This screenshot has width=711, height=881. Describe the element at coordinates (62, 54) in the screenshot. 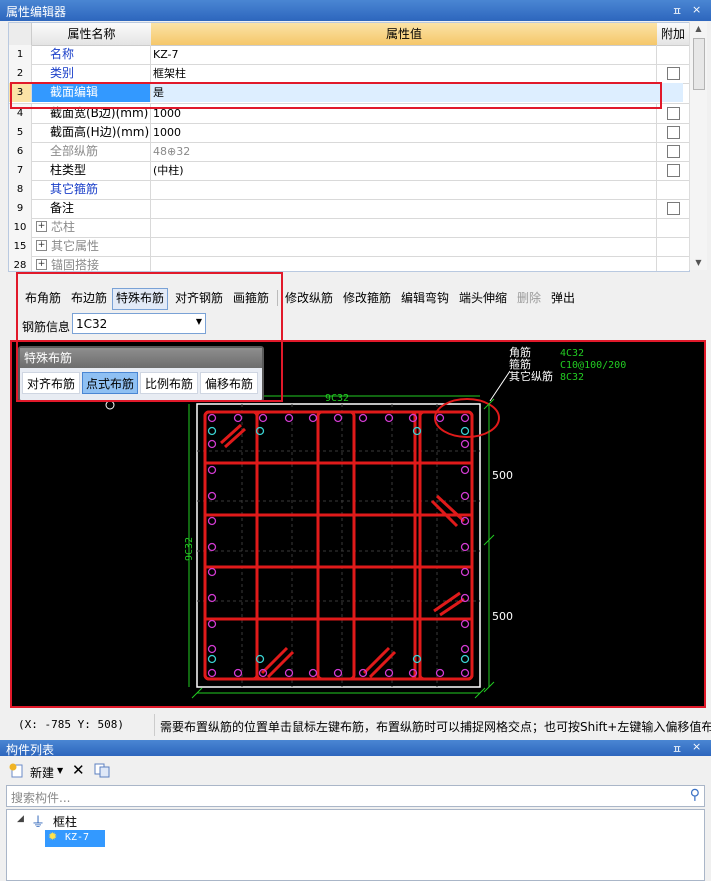

I see `row-name-text: 名称` at that location.